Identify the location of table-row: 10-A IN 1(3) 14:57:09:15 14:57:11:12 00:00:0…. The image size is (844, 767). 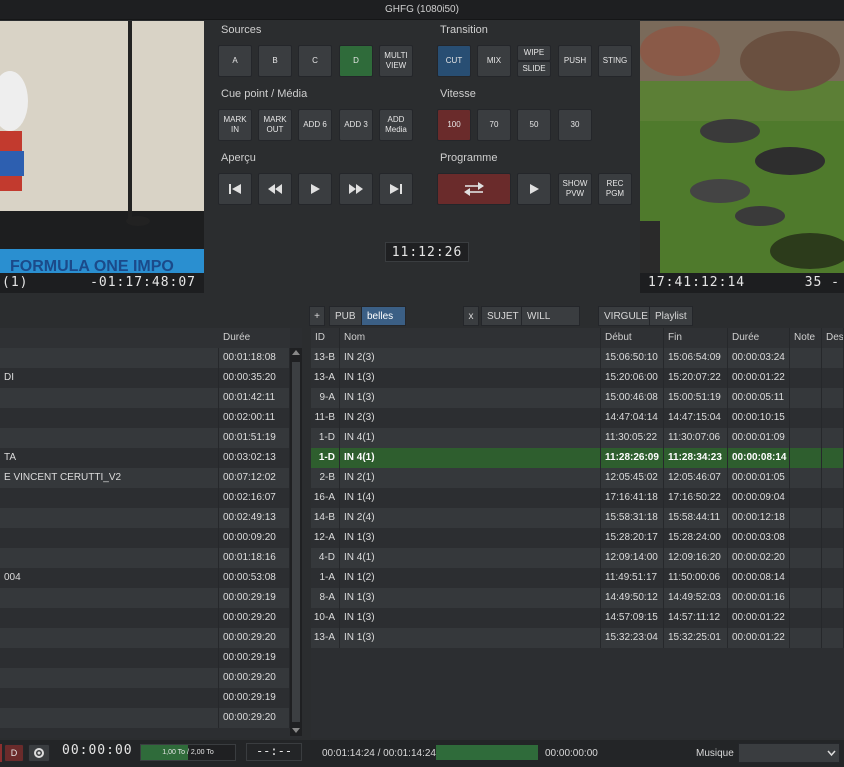
(577, 618).